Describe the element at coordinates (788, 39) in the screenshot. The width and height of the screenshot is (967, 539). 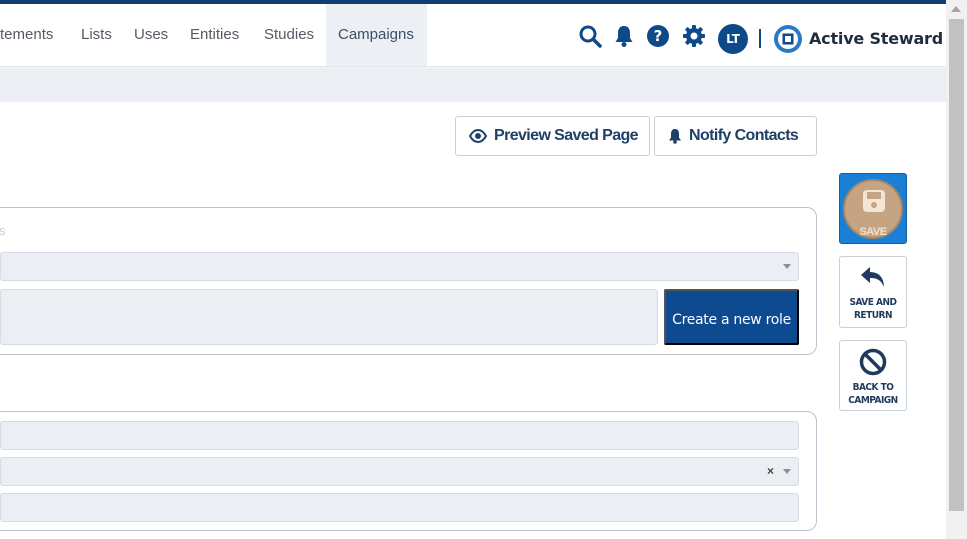
I see `brand-logo-icon` at that location.